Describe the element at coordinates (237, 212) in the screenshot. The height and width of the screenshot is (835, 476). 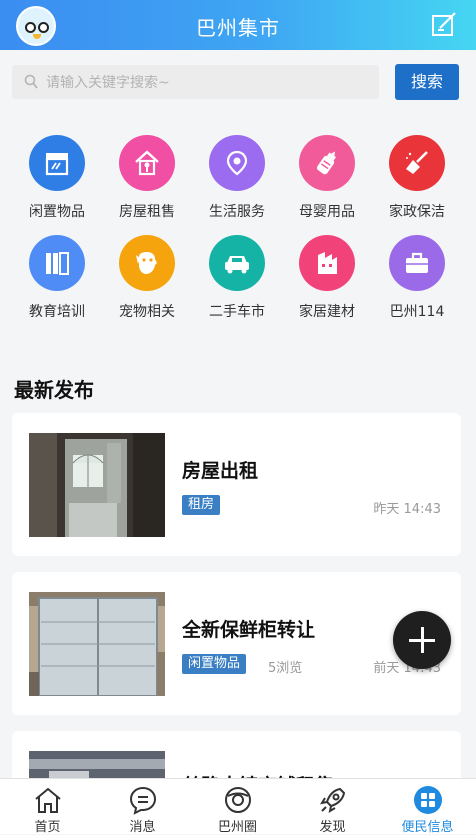
I see `category-label: 生活服务` at that location.